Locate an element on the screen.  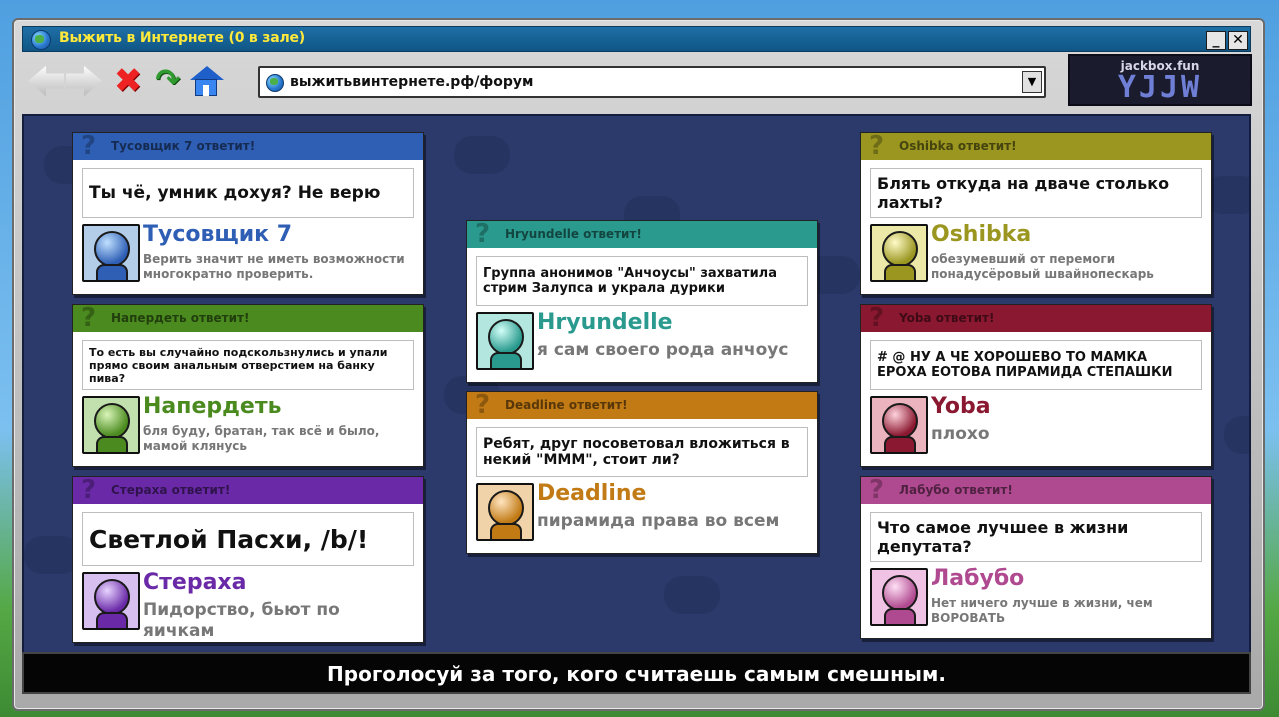
author-row: Стераха Пидорство, бьют по яичкам is located at coordinates (248, 605).